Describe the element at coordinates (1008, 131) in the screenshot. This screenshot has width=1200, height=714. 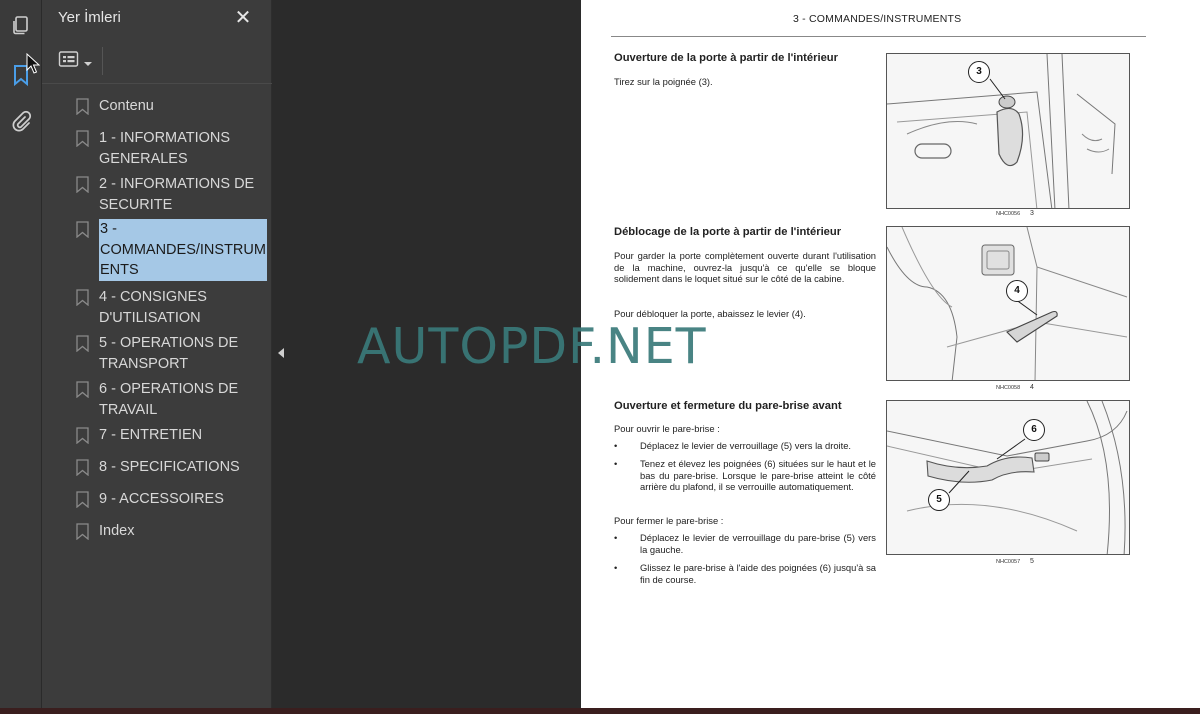
I see `figure-door-handle: 3` at that location.